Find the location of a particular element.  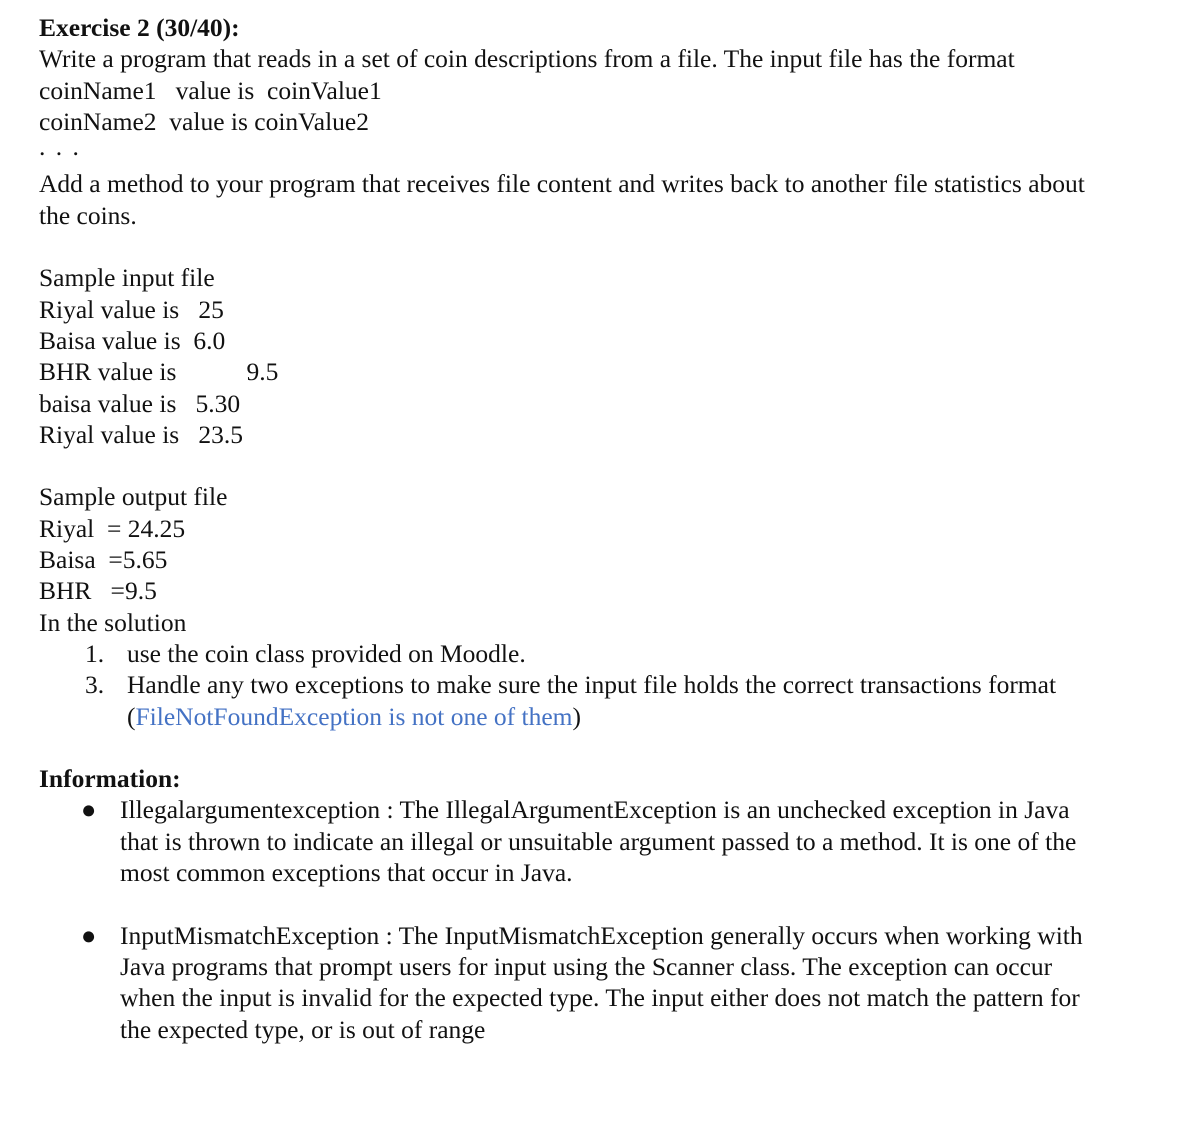

sample-output-line: Baisa =5.65 is located at coordinates (103, 560).